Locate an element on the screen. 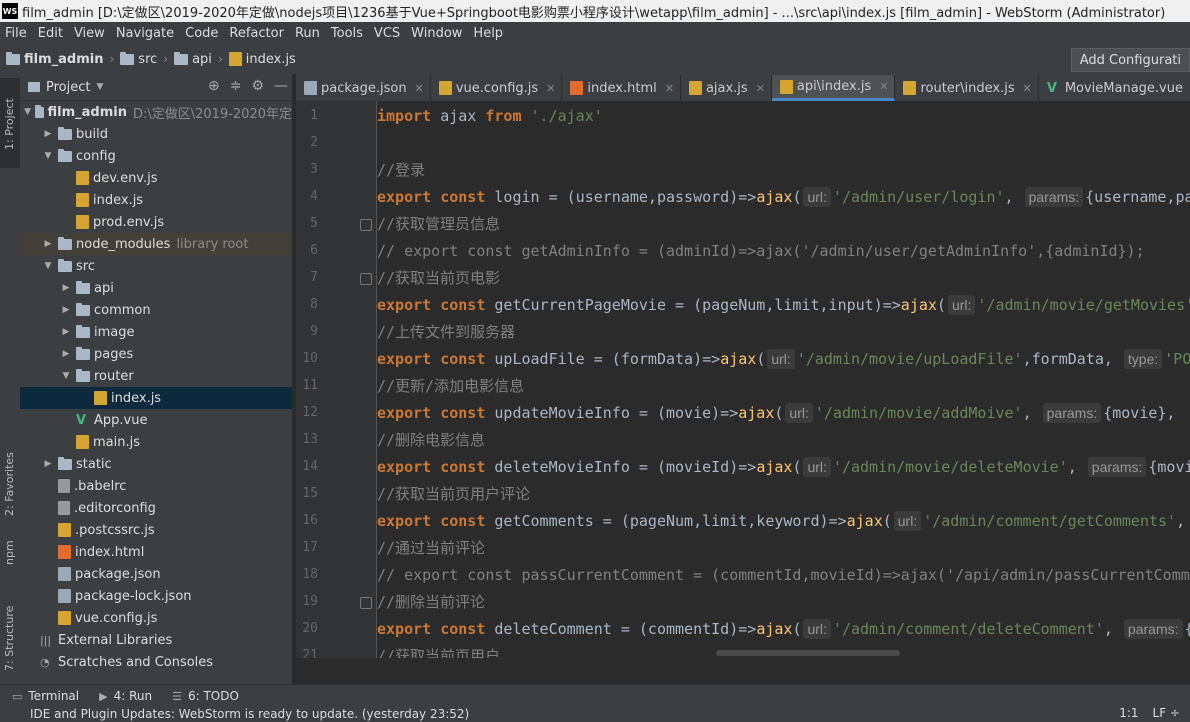 The height and width of the screenshot is (722, 1190). tree-item-postcssrc-js: .postcssrc.js is located at coordinates (156, 530).